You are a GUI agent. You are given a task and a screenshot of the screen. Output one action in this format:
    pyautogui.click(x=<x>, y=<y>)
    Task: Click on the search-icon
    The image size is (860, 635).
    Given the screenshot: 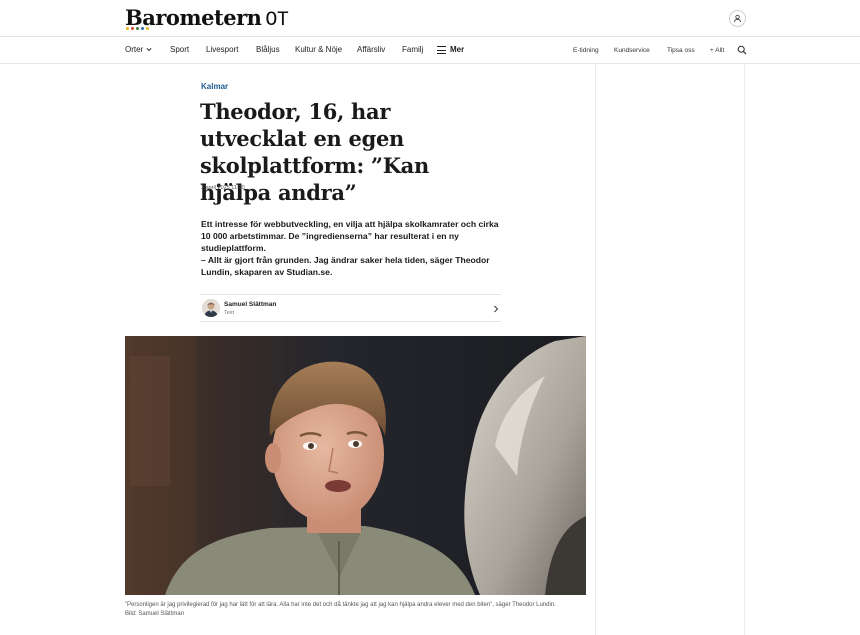 What is the action you would take?
    pyautogui.click(x=742, y=50)
    